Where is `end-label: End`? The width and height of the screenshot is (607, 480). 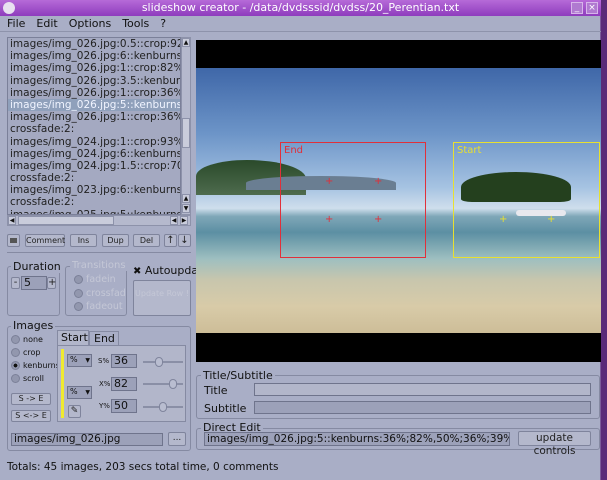
end-label: End is located at coordinates (294, 150).